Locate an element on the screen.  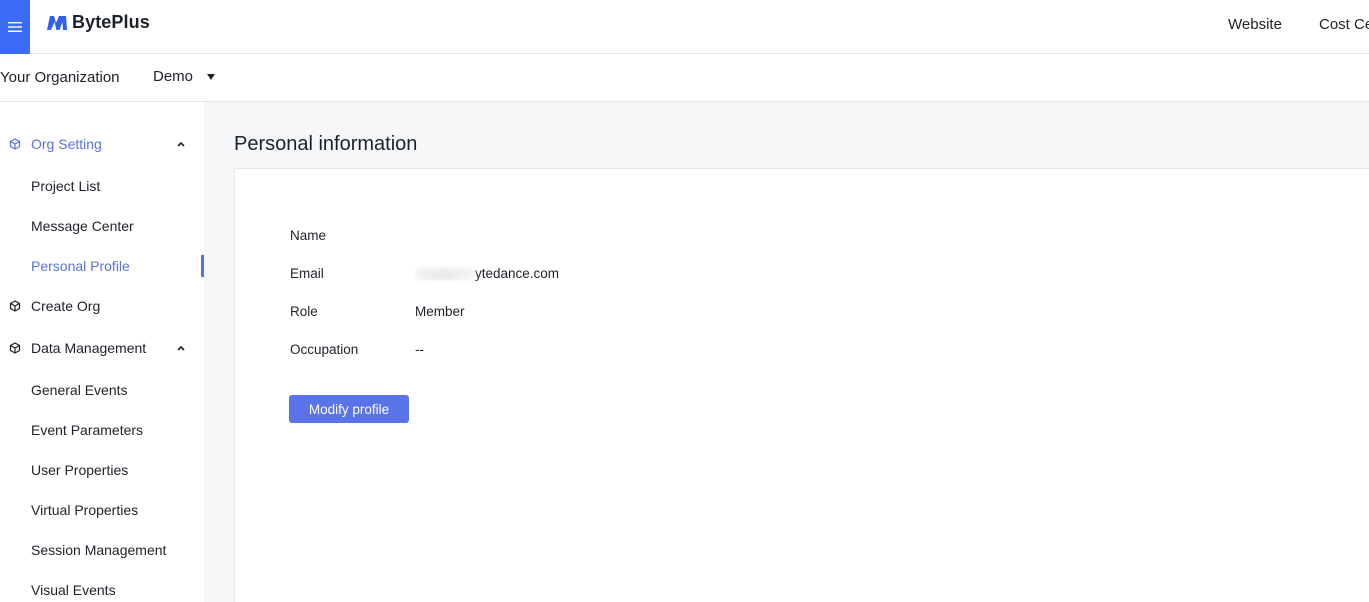
field-label: Role is located at coordinates (304, 311).